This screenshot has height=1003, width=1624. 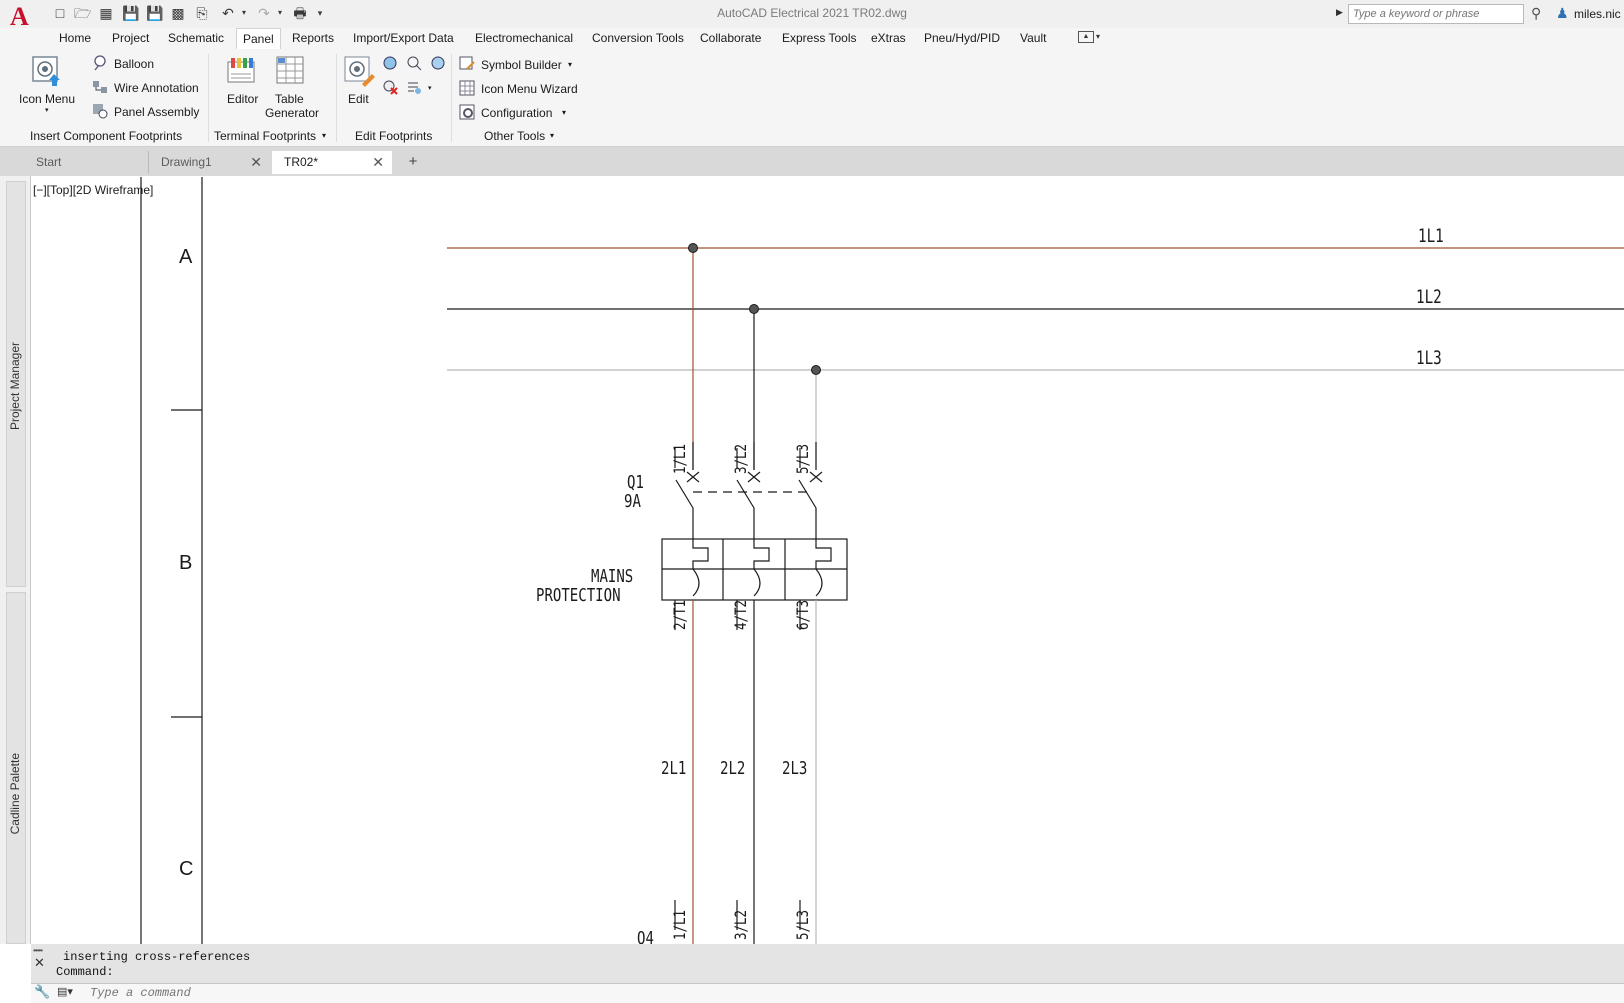 I want to click on command-prompt-icon: ▤▾, so click(x=65, y=991).